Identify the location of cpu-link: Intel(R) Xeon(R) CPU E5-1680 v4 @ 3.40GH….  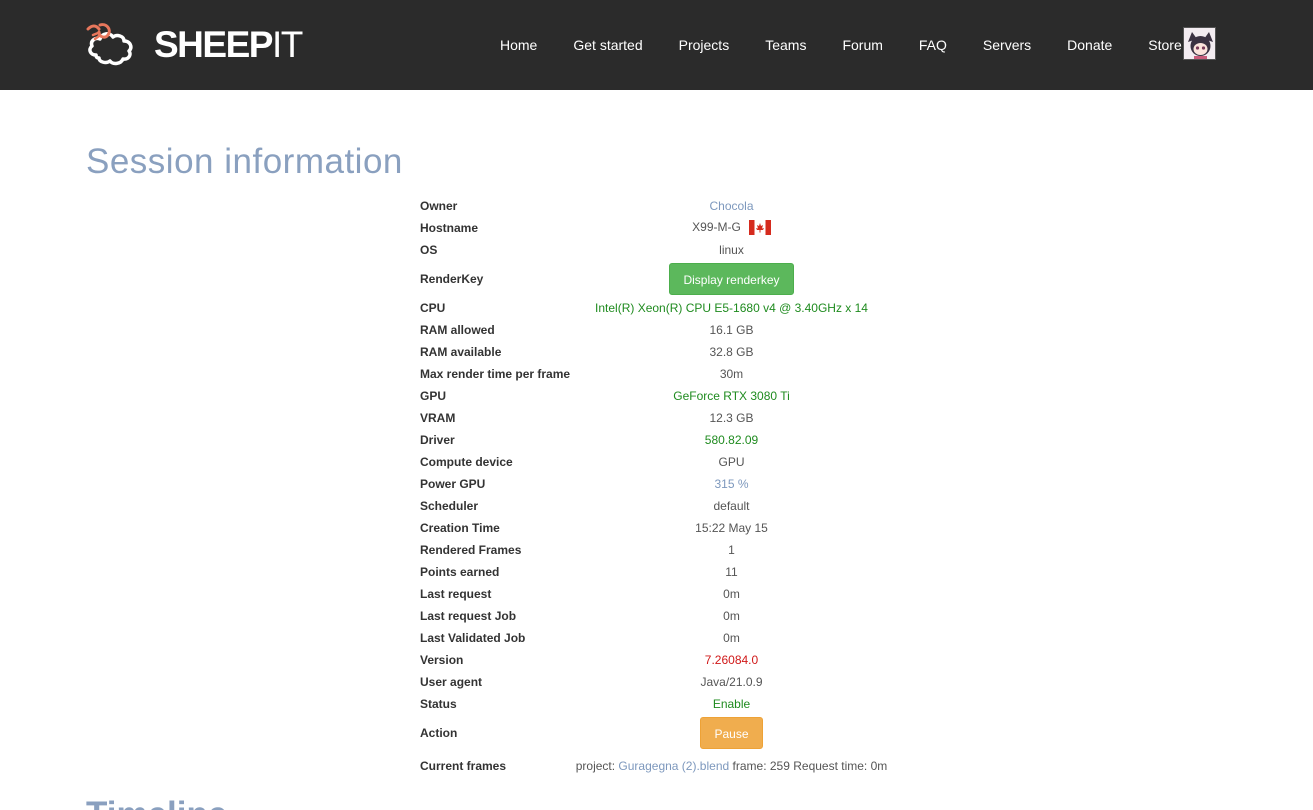
(731, 308).